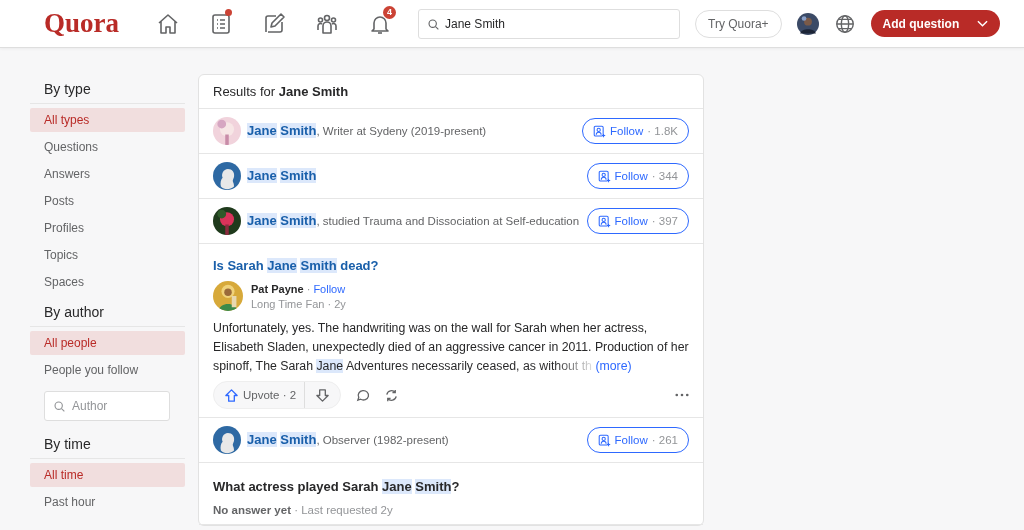 This screenshot has width=1024, height=530. What do you see at coordinates (107, 282) in the screenshot?
I see `filter-item: Spaces` at bounding box center [107, 282].